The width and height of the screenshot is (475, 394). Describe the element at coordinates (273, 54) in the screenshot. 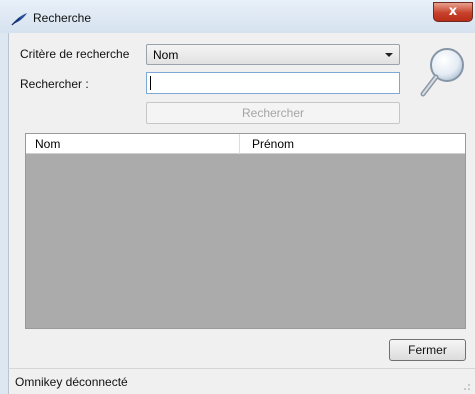

I see `criteria-select: Nom` at that location.